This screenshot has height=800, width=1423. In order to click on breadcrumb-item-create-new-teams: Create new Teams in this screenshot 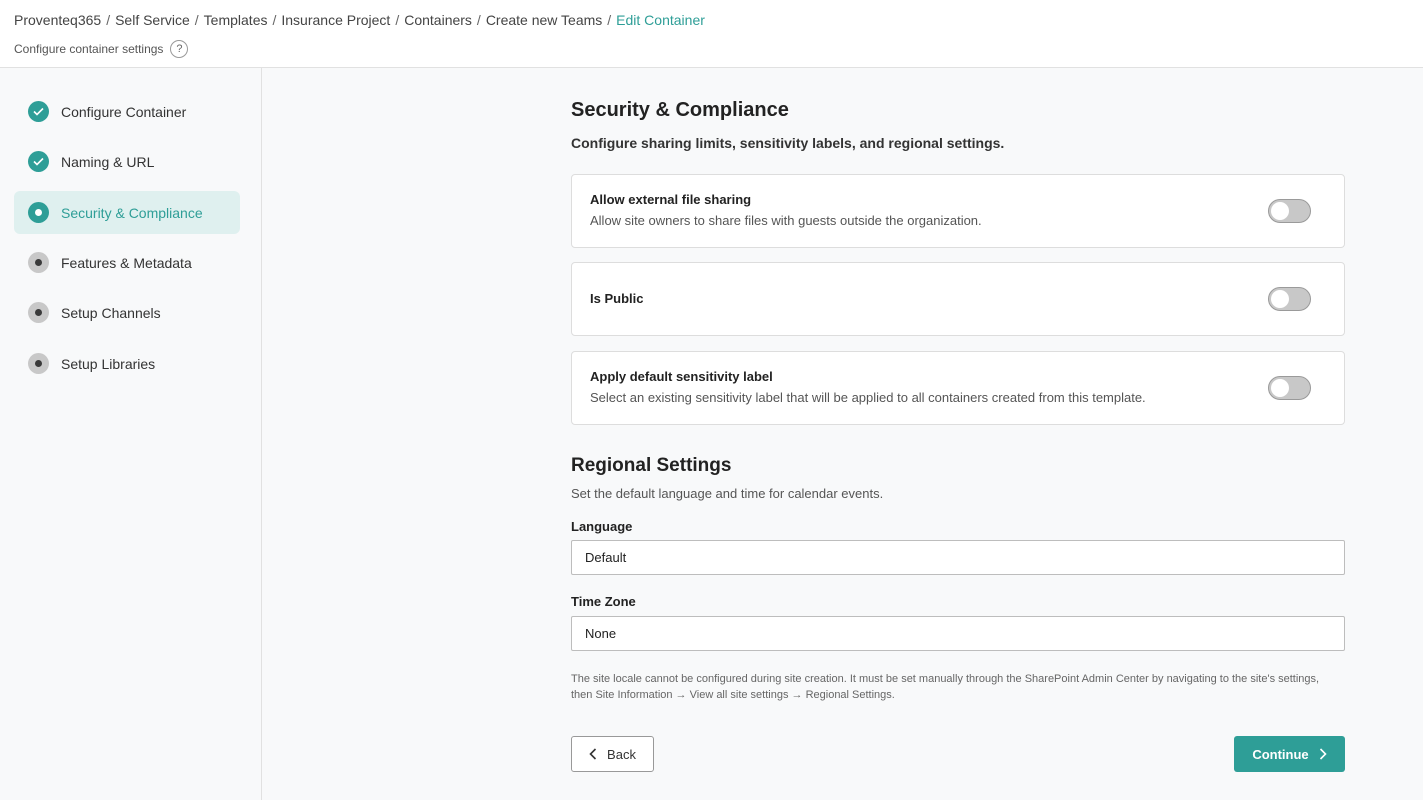, I will do `click(544, 20)`.